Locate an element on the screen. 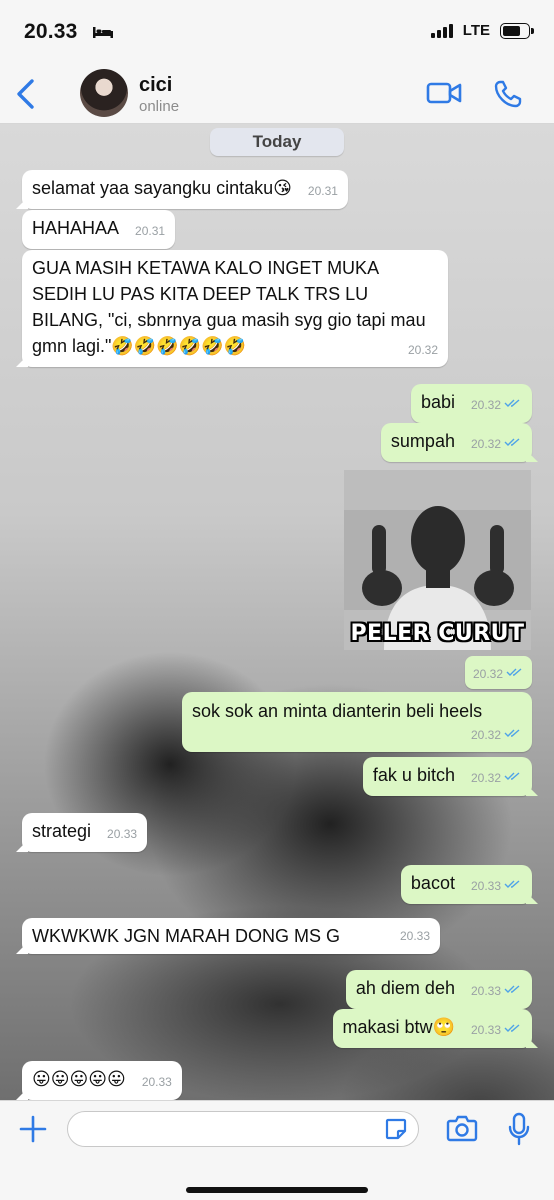  message-incoming: selamat yaa sayangku cintaku😘 20.31 is located at coordinates (182, 189).